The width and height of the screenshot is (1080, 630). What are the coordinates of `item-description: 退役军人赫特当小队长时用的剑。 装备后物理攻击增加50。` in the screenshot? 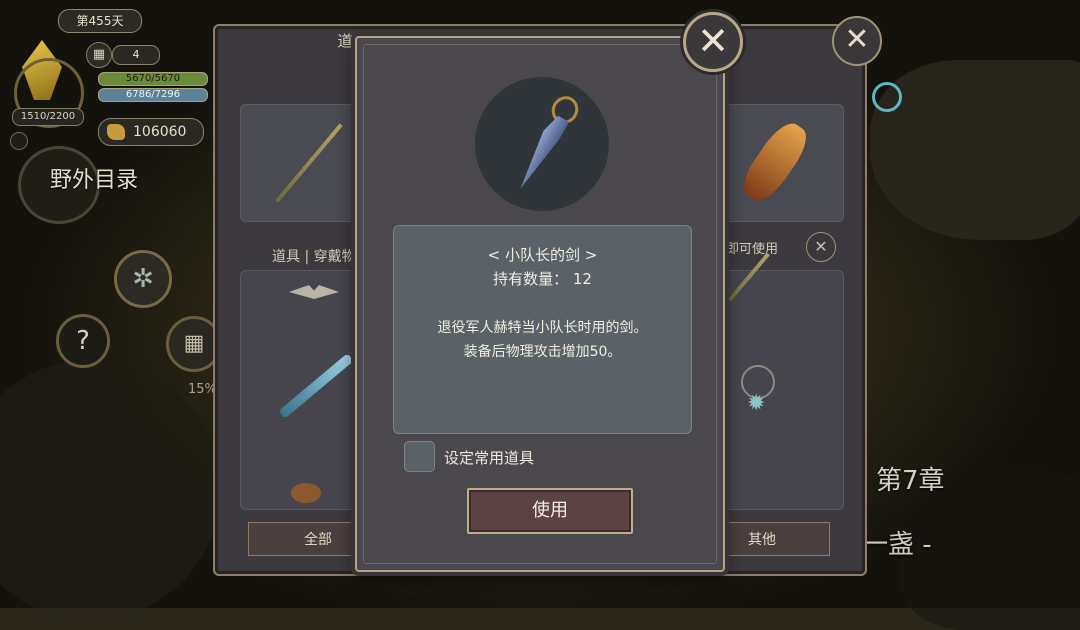 It's located at (542, 340).